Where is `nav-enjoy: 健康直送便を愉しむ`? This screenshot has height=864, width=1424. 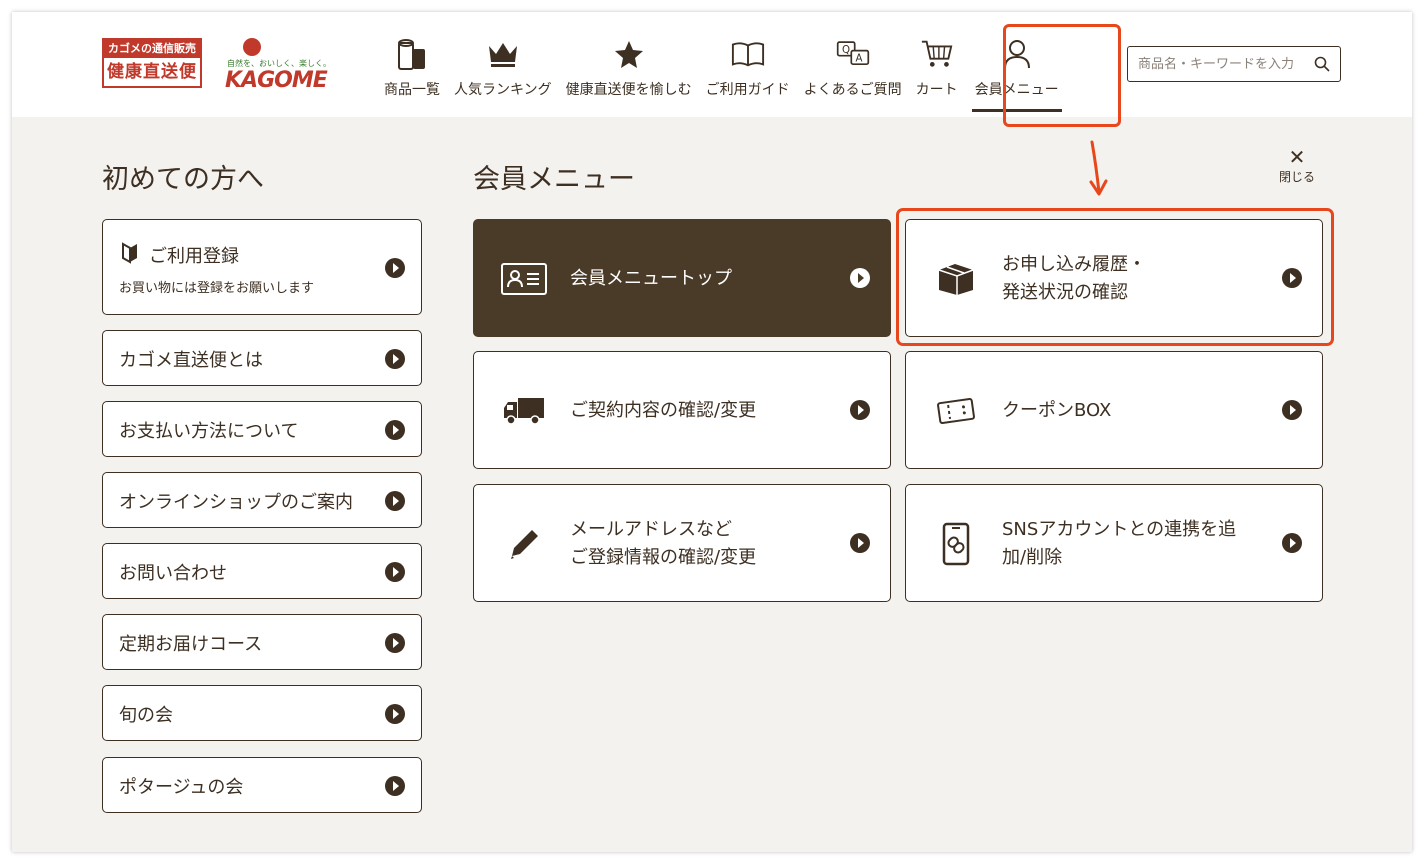 nav-enjoy: 健康直送便を愉しむ is located at coordinates (629, 77).